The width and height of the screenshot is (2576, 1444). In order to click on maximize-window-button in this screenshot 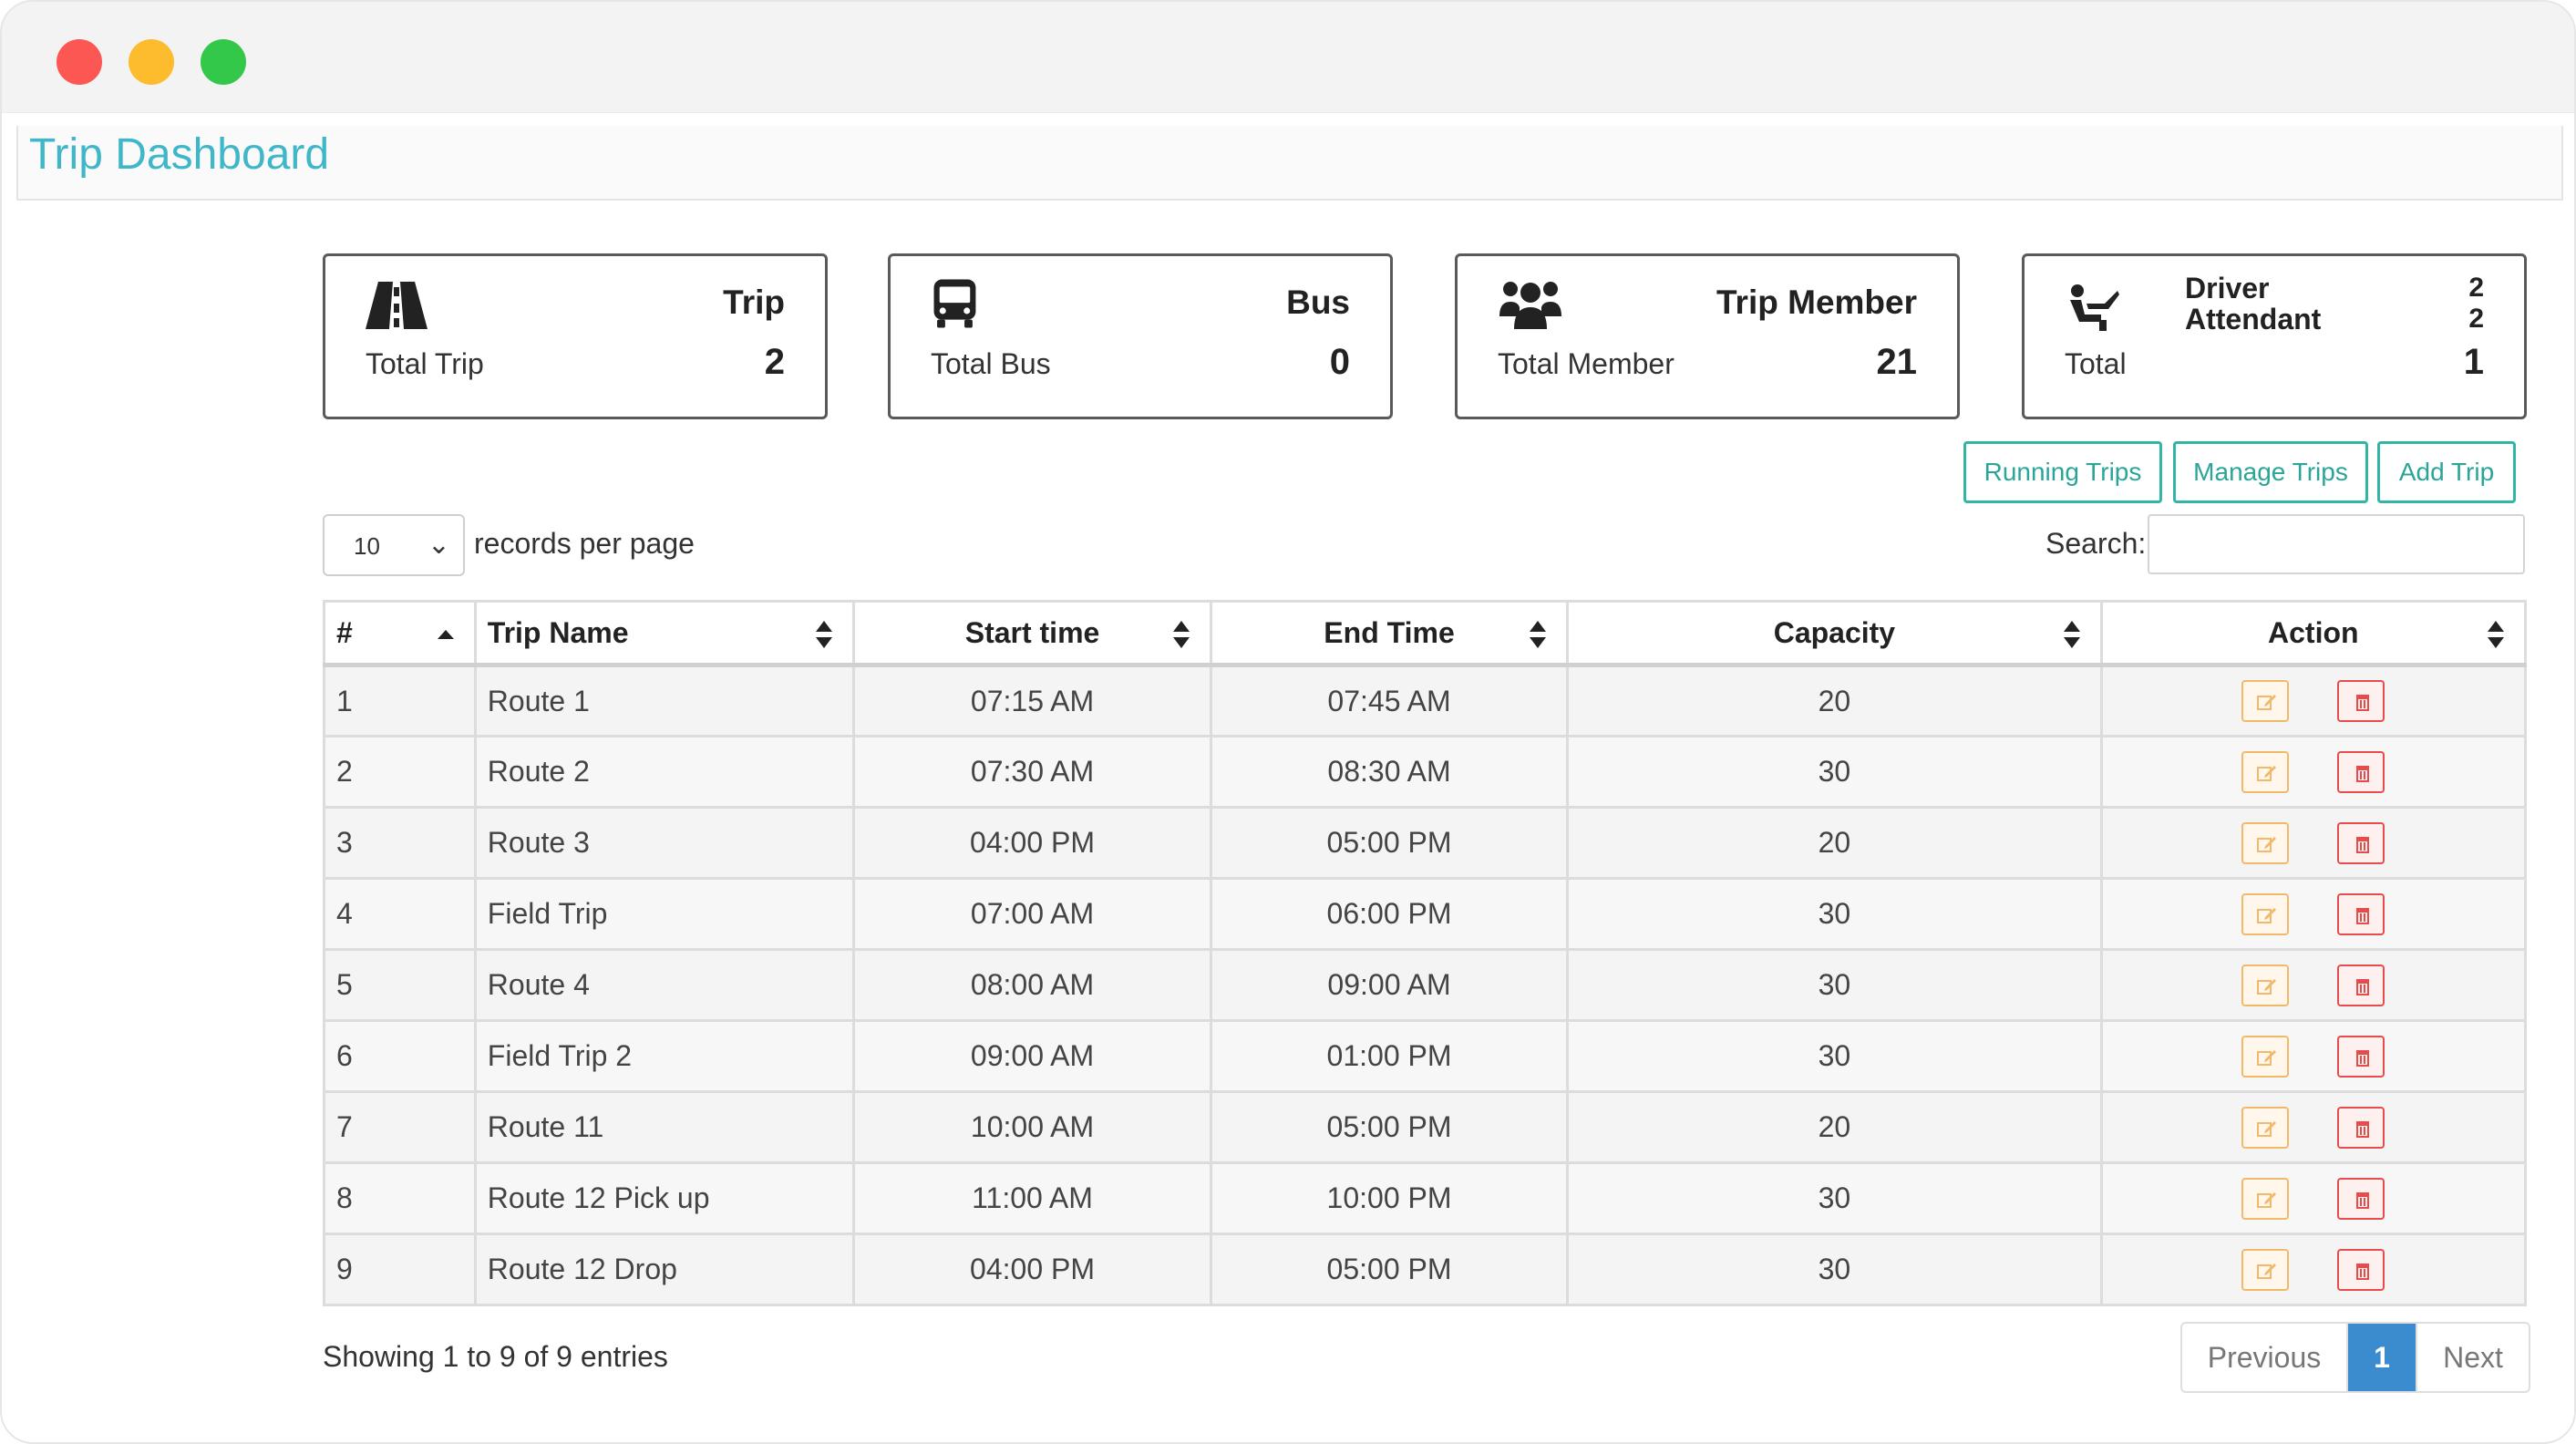, I will do `click(223, 62)`.